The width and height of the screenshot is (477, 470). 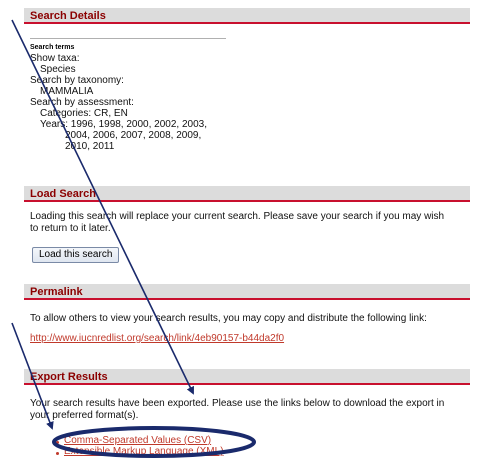 I want to click on load-this-search-button: Load this search, so click(x=76, y=255).